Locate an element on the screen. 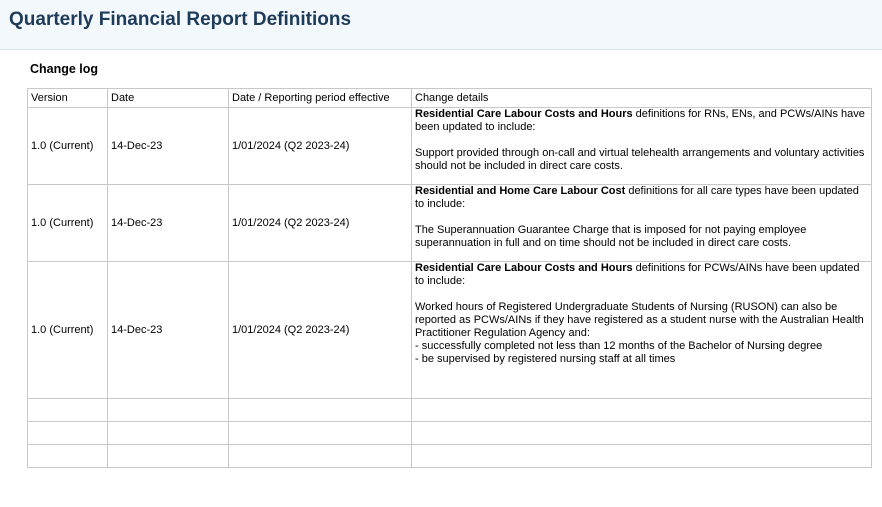 This screenshot has width=882, height=507. title-bar: Quarterly Financial Report Definitions is located at coordinates (441, 25).